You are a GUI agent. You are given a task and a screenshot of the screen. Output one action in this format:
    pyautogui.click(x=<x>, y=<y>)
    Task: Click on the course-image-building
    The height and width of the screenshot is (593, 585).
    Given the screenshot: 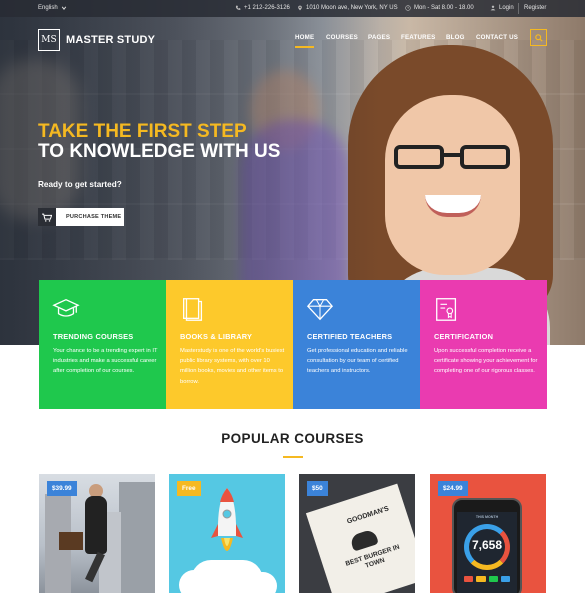 What is the action you would take?
    pyautogui.click(x=137, y=537)
    